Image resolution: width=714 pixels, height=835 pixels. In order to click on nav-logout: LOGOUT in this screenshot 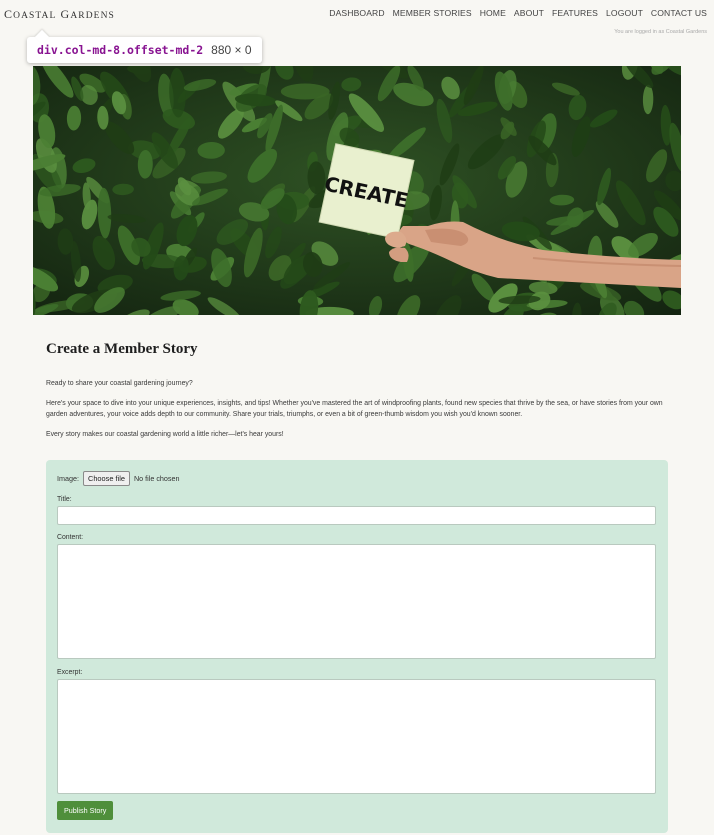, I will do `click(624, 13)`.